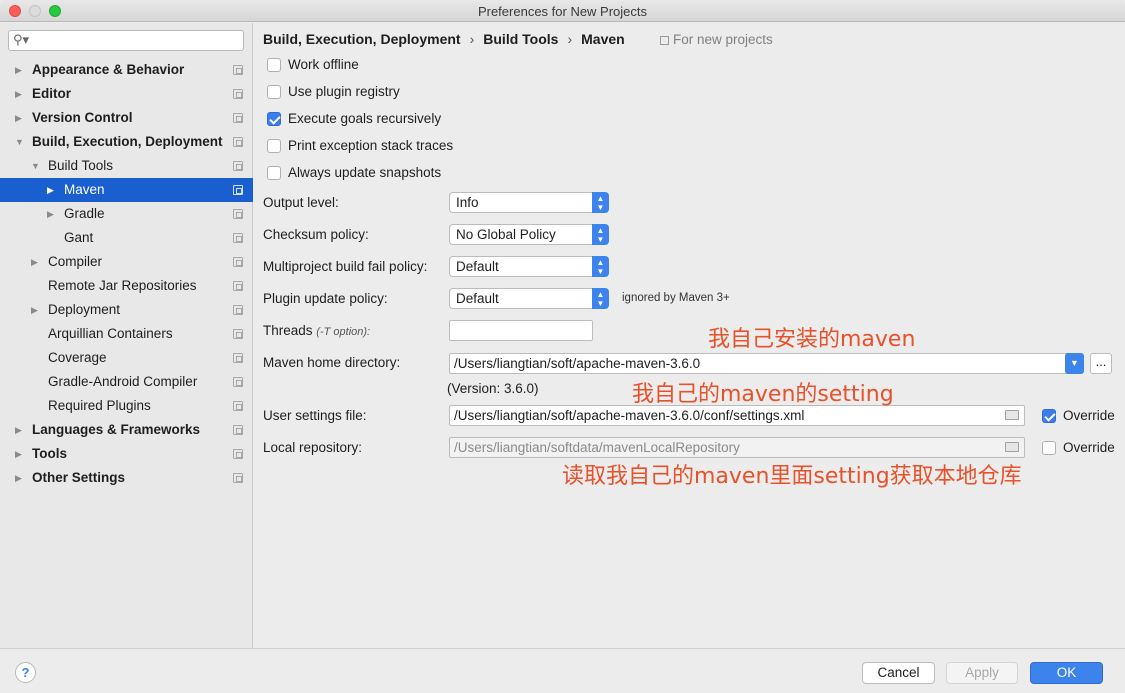 The image size is (1125, 693). I want to click on sidebar-item-gant: Gant, so click(126, 238).